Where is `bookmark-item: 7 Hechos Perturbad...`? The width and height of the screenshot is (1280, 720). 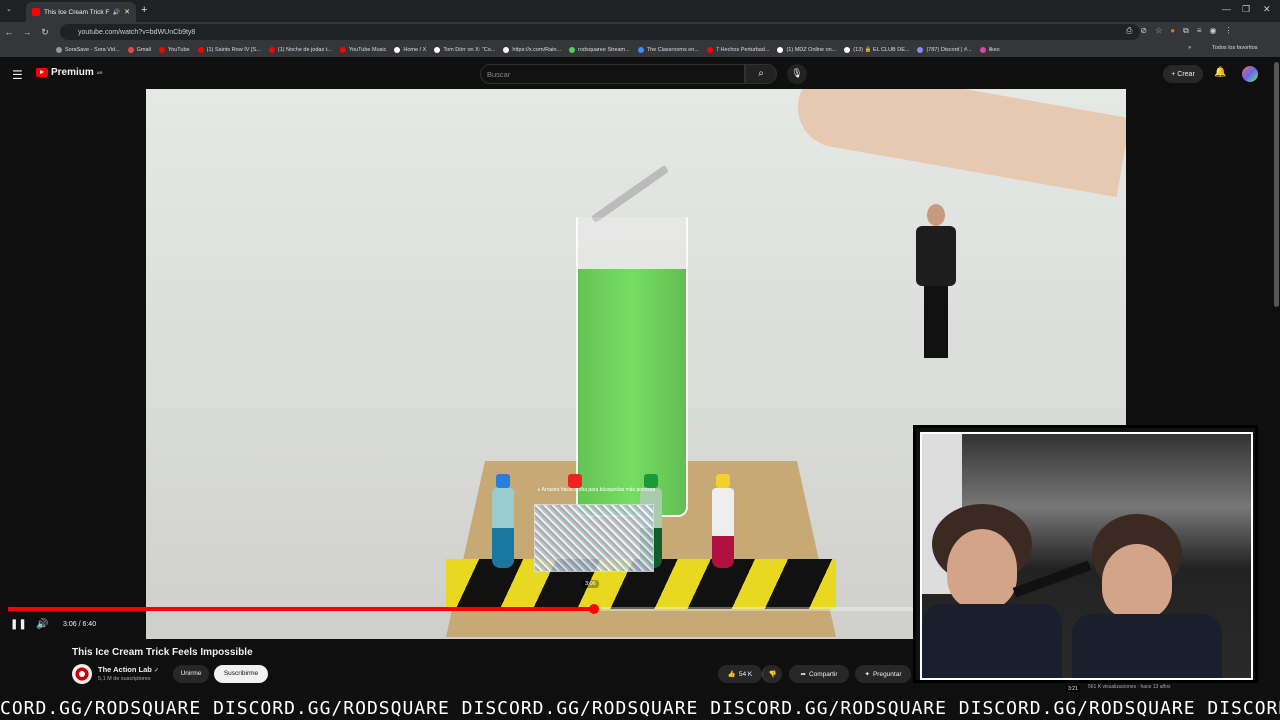 bookmark-item: 7 Hechos Perturbad... is located at coordinates (737, 49).